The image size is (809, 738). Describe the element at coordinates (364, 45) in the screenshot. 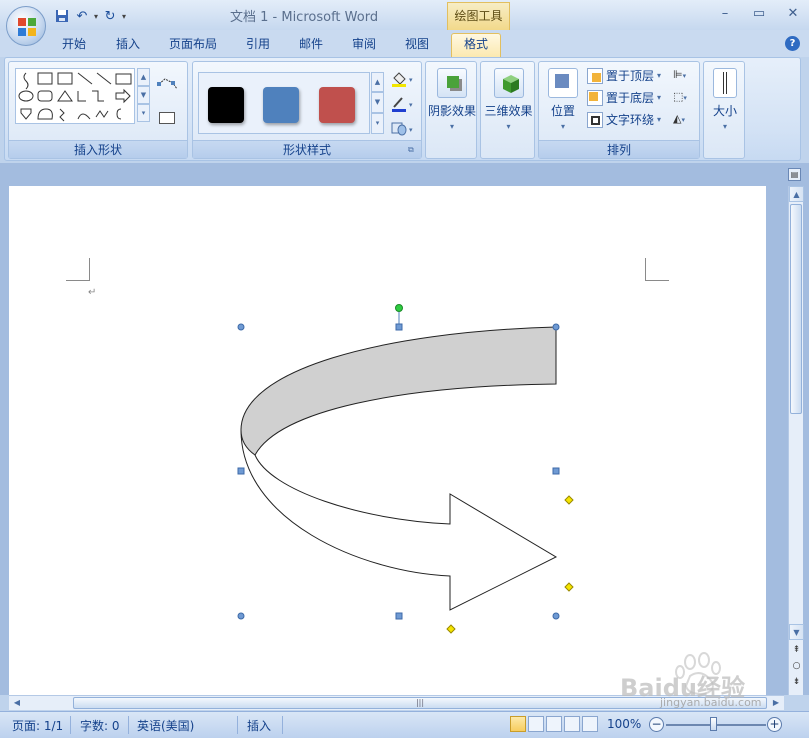

I see `tab-review: 审阅` at that location.